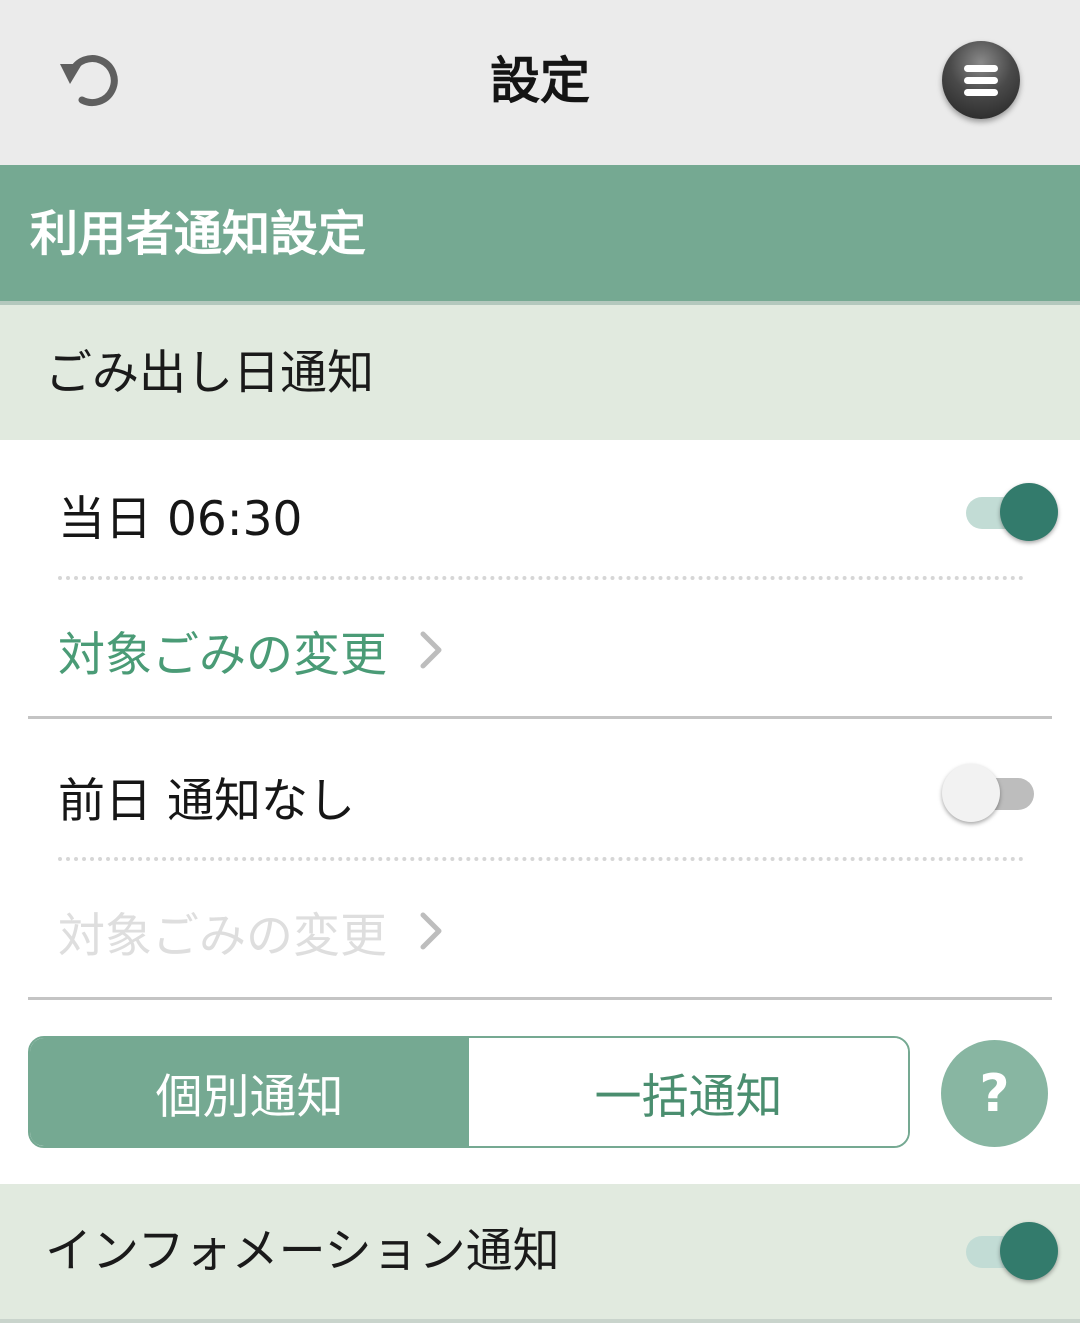 This screenshot has height=1331, width=1080. What do you see at coordinates (540, 1321) in the screenshot?
I see `bottom-divider` at bounding box center [540, 1321].